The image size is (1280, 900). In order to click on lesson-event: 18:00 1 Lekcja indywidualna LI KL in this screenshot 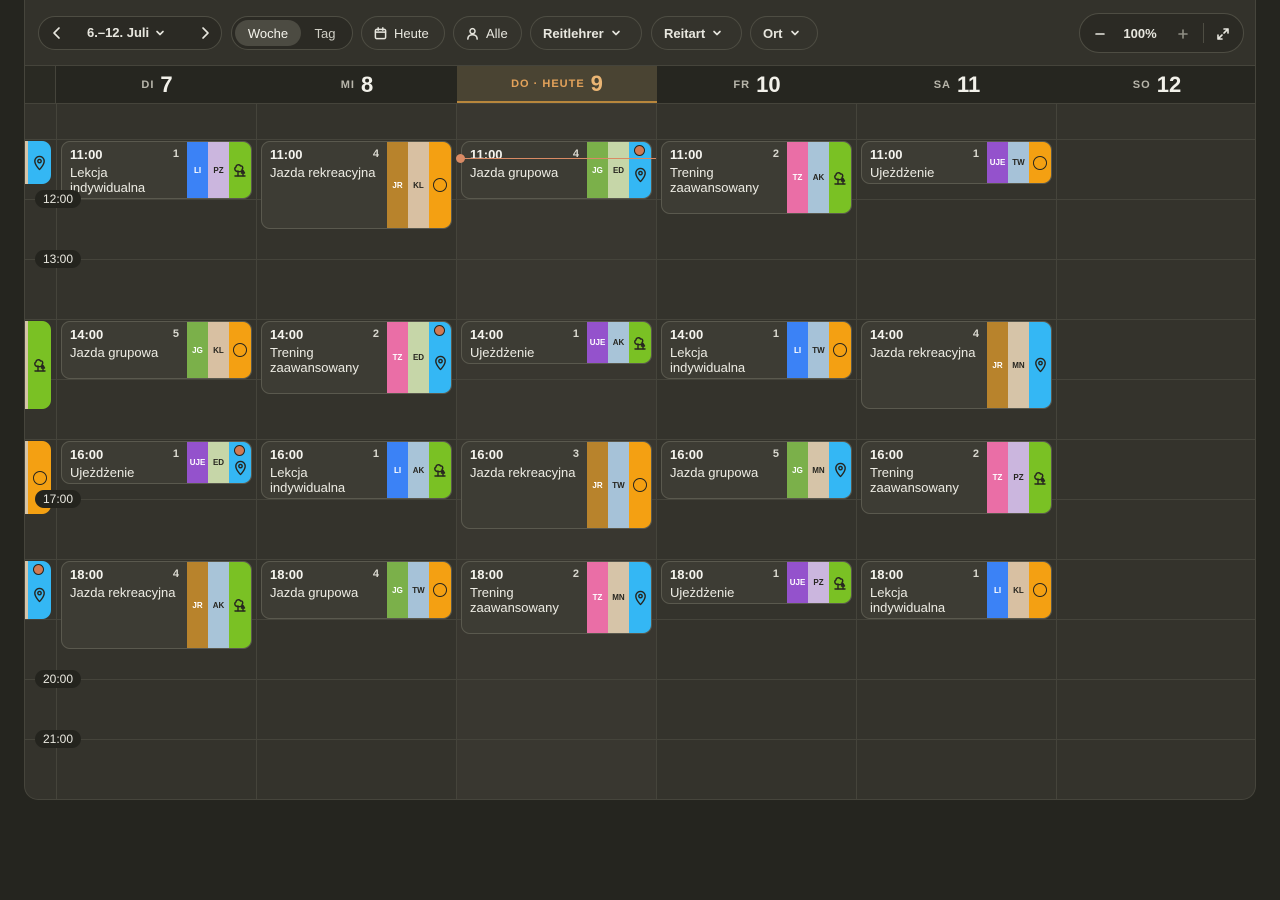, I will do `click(956, 590)`.